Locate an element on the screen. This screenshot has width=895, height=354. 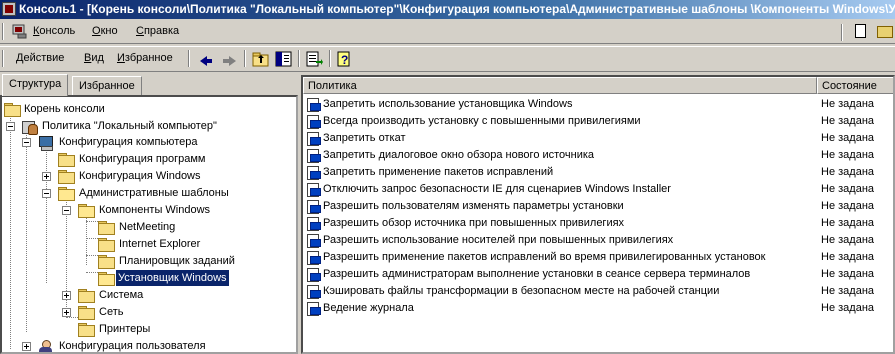
up-folder-icon is located at coordinates (260, 59).